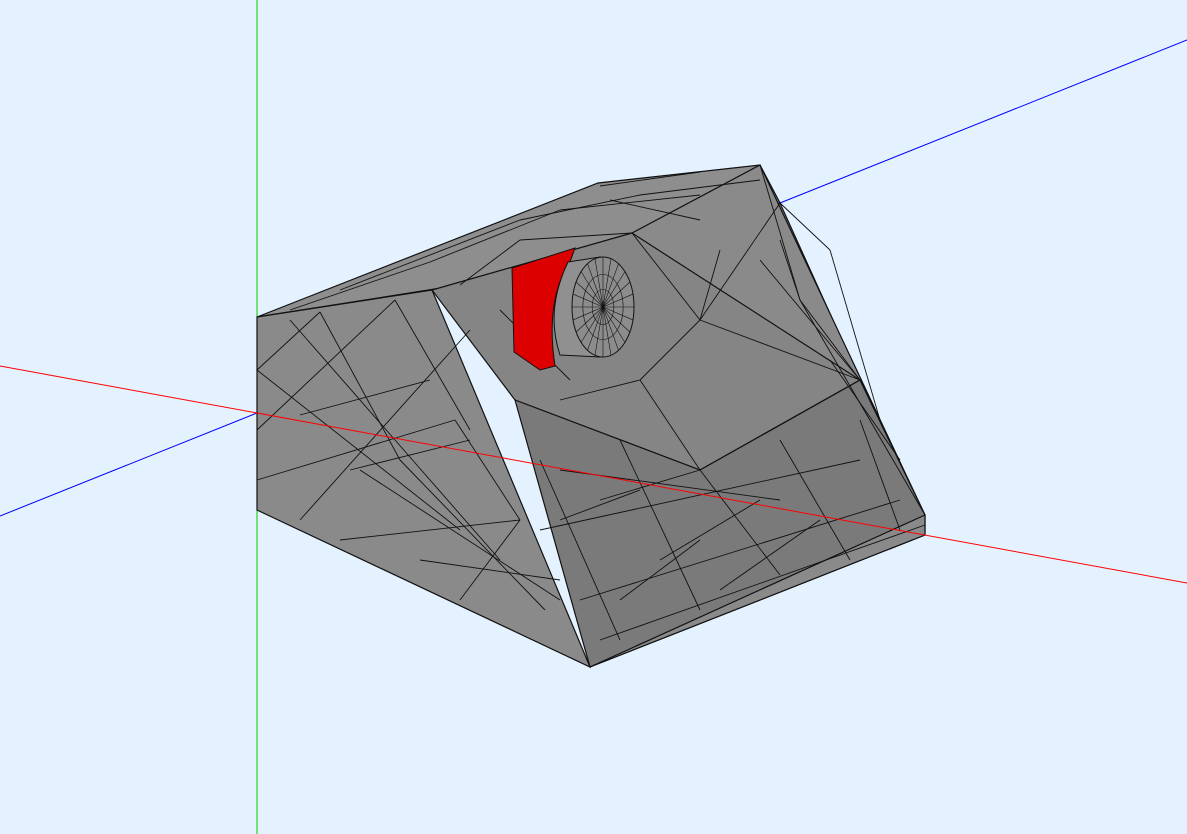  I want to click on cylinder-boss, so click(594, 307).